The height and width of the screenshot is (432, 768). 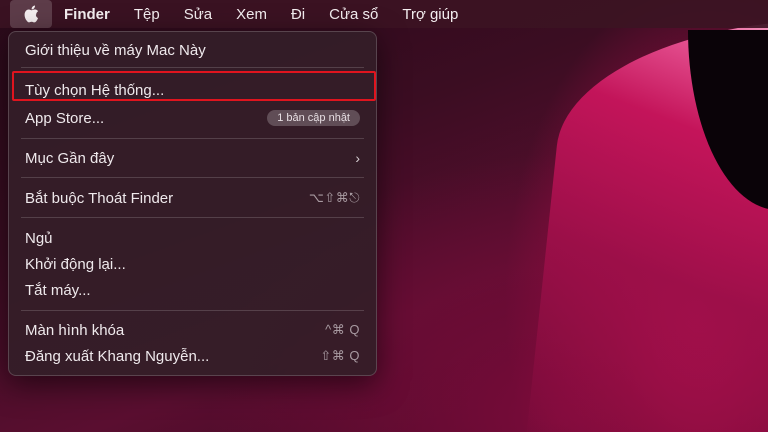 What do you see at coordinates (192, 198) in the screenshot?
I see `menu-item-force-quit: Bắt buộc Thoát Finder ⌥⇧⌘⎋` at bounding box center [192, 198].